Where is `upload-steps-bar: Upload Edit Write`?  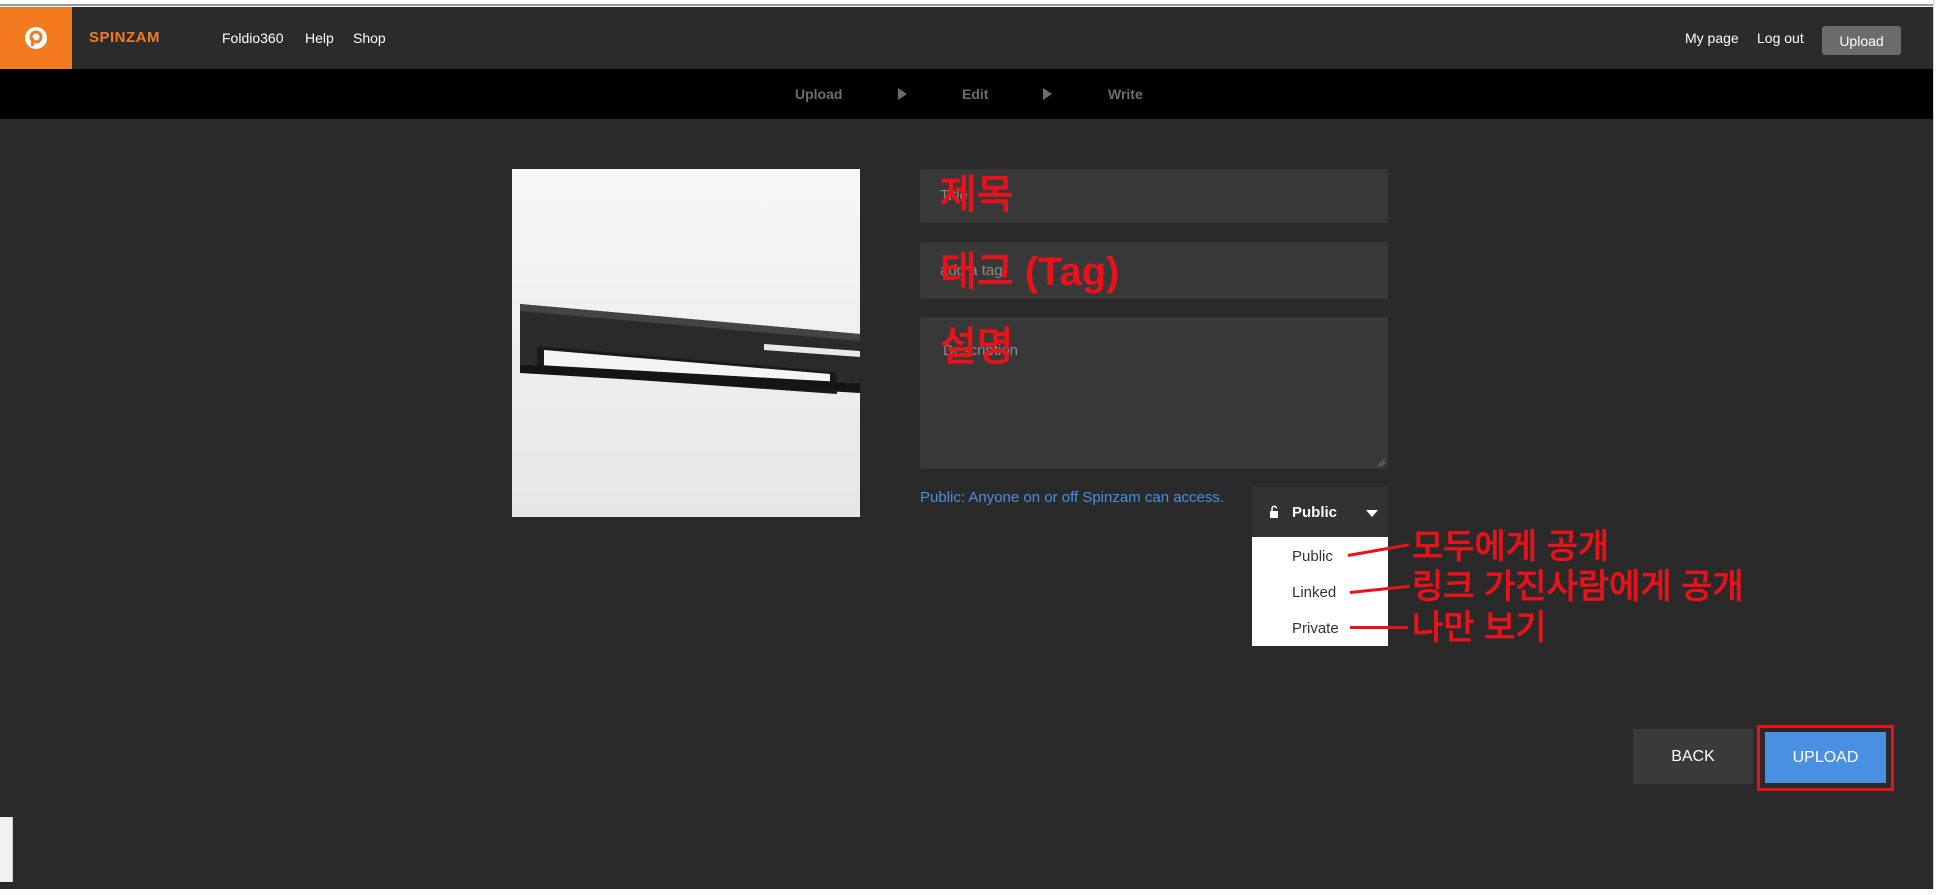 upload-steps-bar: Upload Edit Write is located at coordinates (966, 94).